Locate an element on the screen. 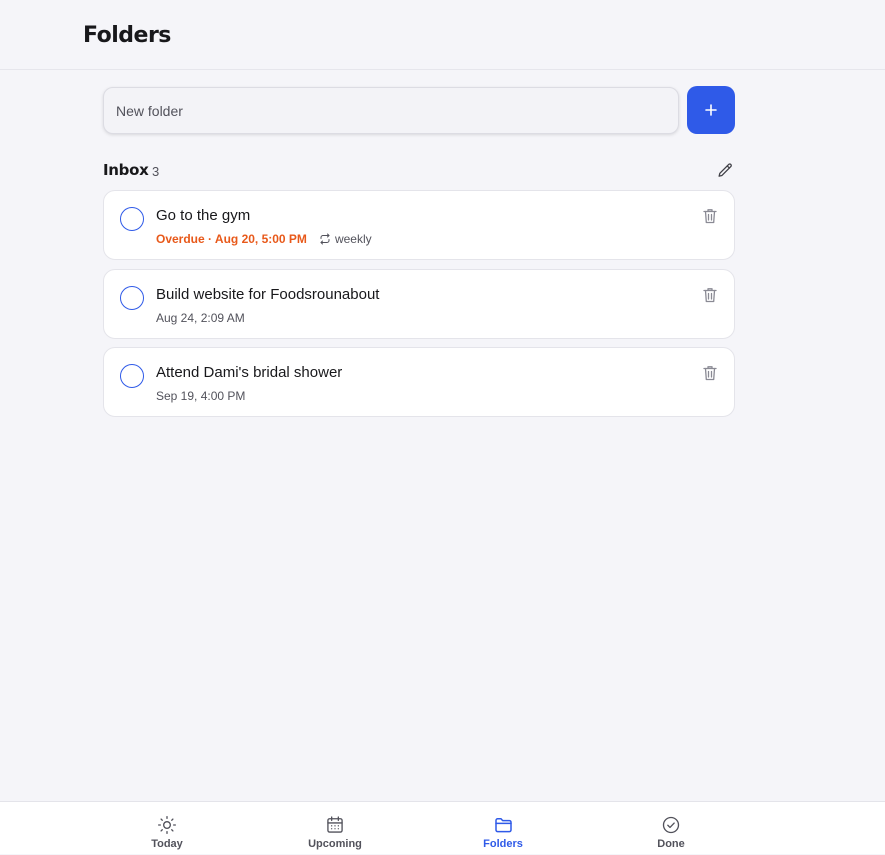 The image size is (885, 855). nav-item-done: Done is located at coordinates (671, 828).